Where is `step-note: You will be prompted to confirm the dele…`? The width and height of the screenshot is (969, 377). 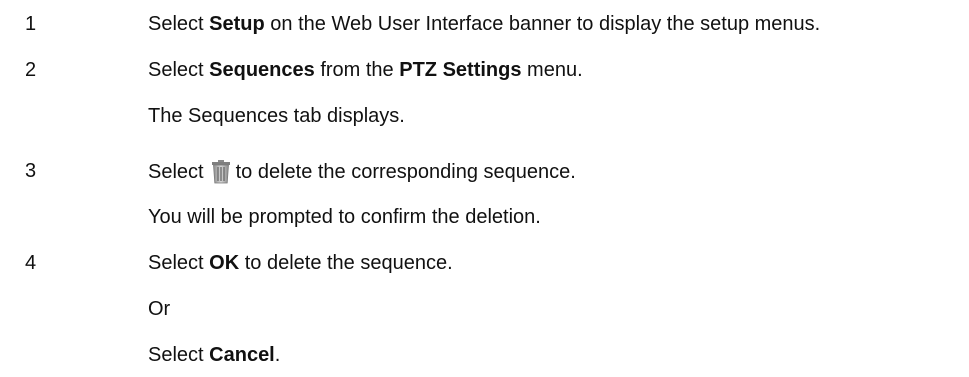
step-note: You will be prompted to confirm the dele… is located at coordinates (344, 217).